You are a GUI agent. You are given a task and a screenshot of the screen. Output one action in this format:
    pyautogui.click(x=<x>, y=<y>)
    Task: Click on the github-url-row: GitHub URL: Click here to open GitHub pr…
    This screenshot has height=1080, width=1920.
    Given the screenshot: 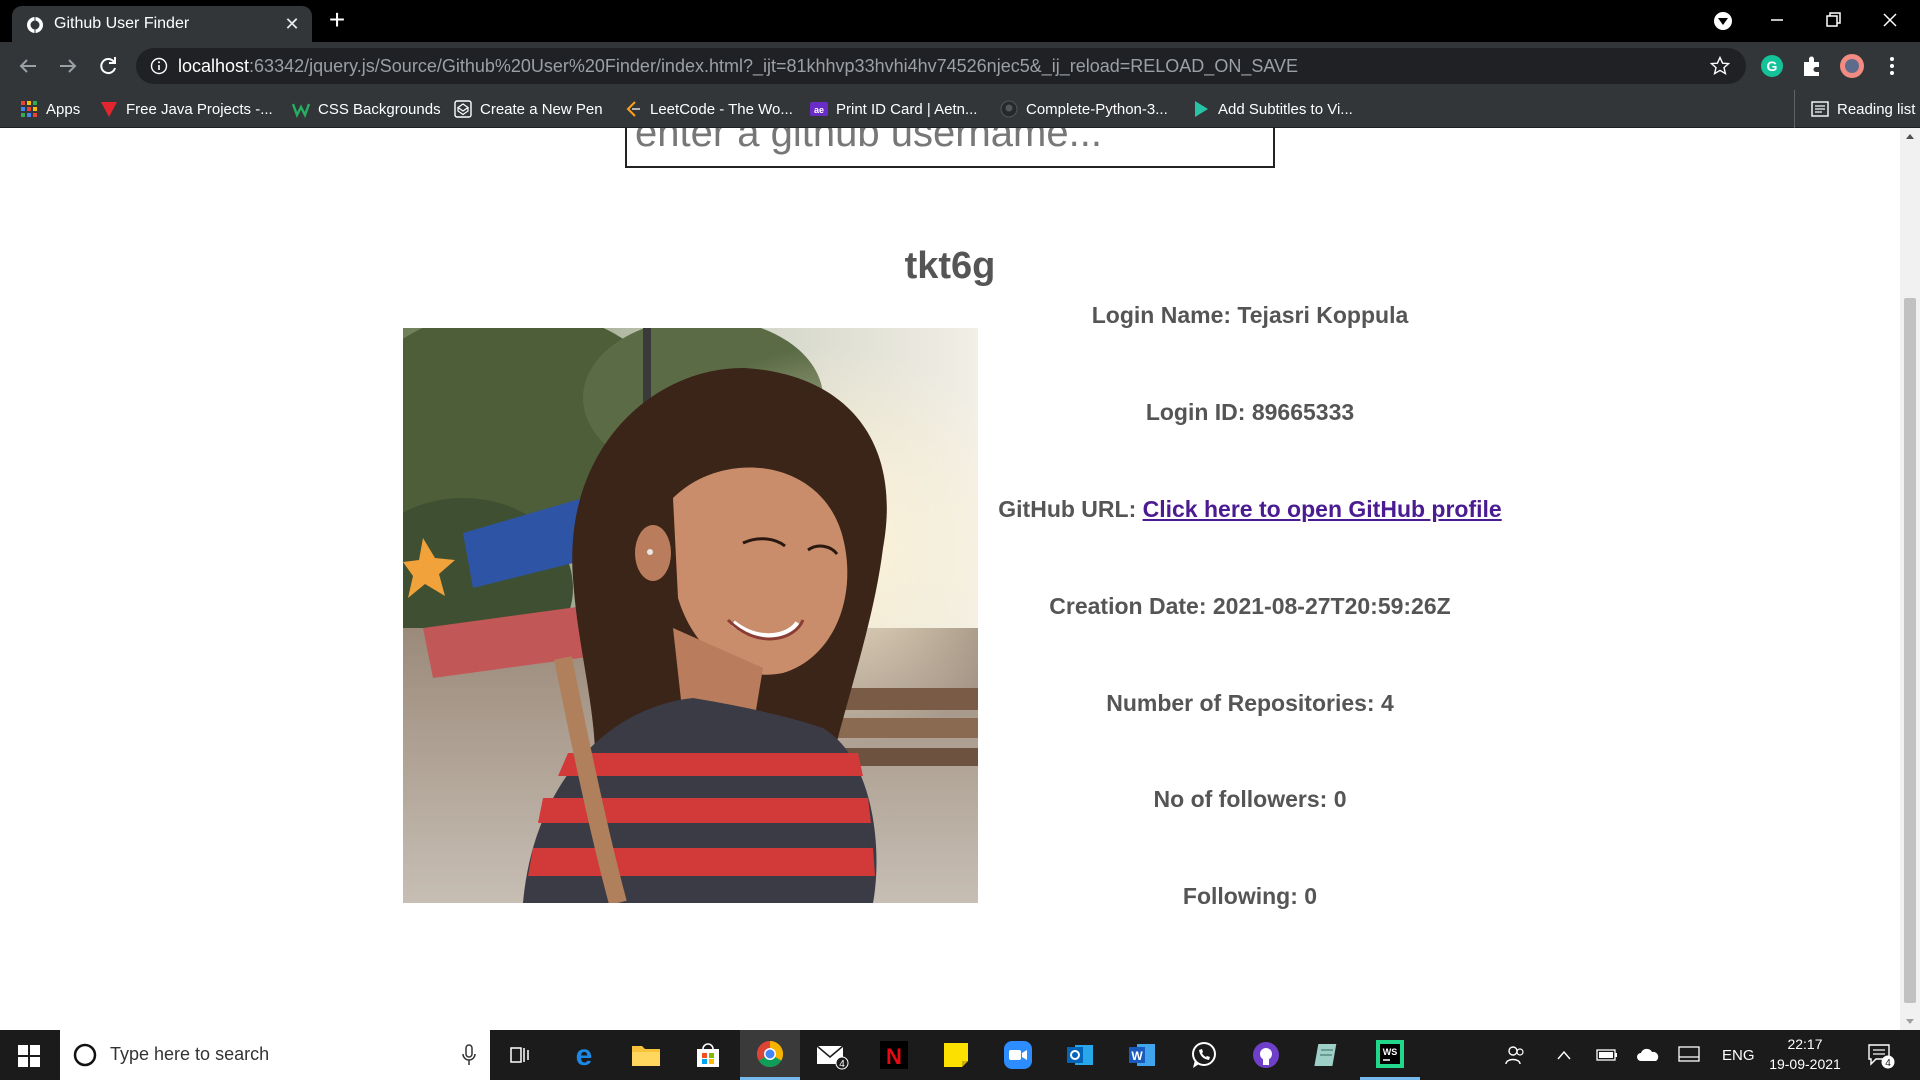 What is the action you would take?
    pyautogui.click(x=1250, y=509)
    